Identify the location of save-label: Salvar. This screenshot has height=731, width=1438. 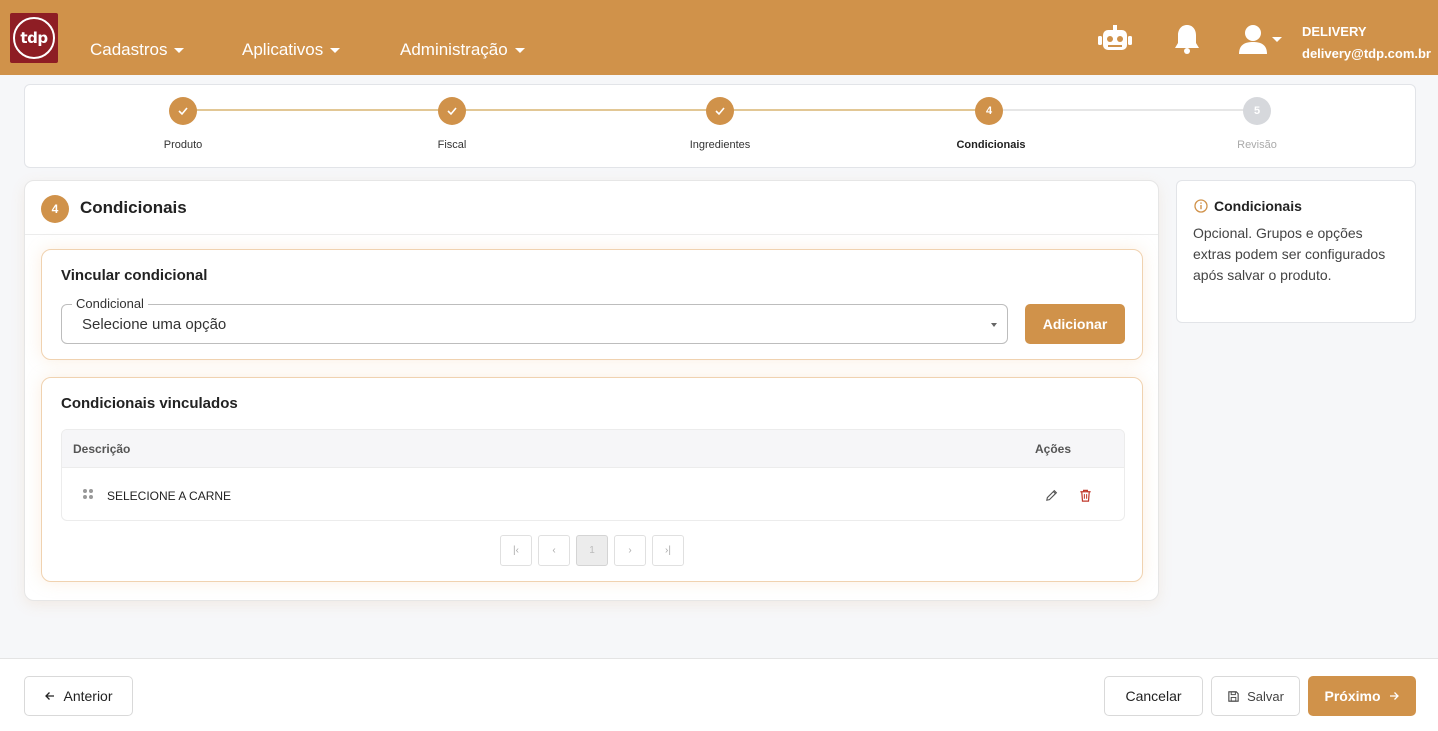
(1265, 696).